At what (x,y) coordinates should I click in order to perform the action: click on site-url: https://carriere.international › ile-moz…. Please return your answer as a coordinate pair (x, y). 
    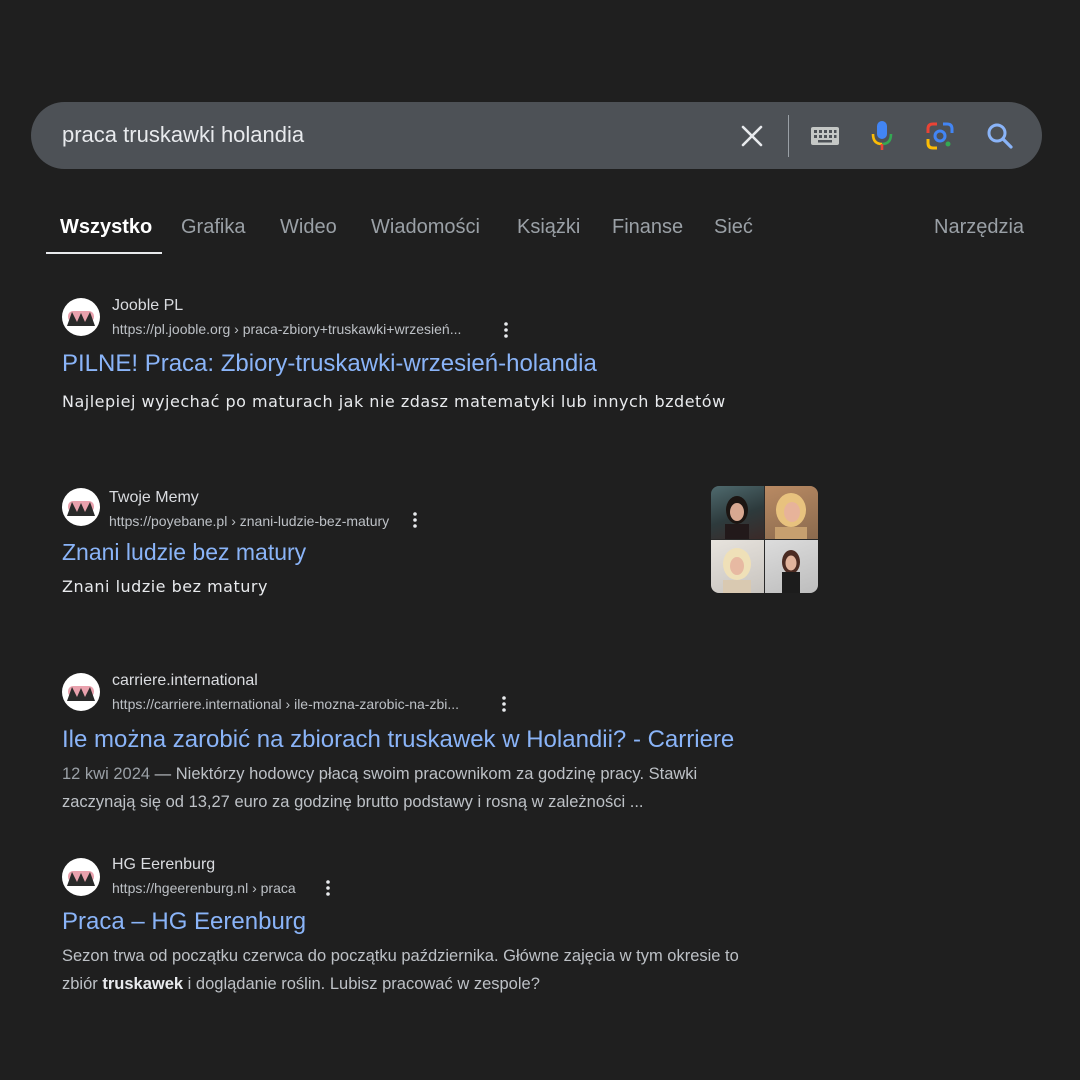
    Looking at the image, I should click on (285, 704).